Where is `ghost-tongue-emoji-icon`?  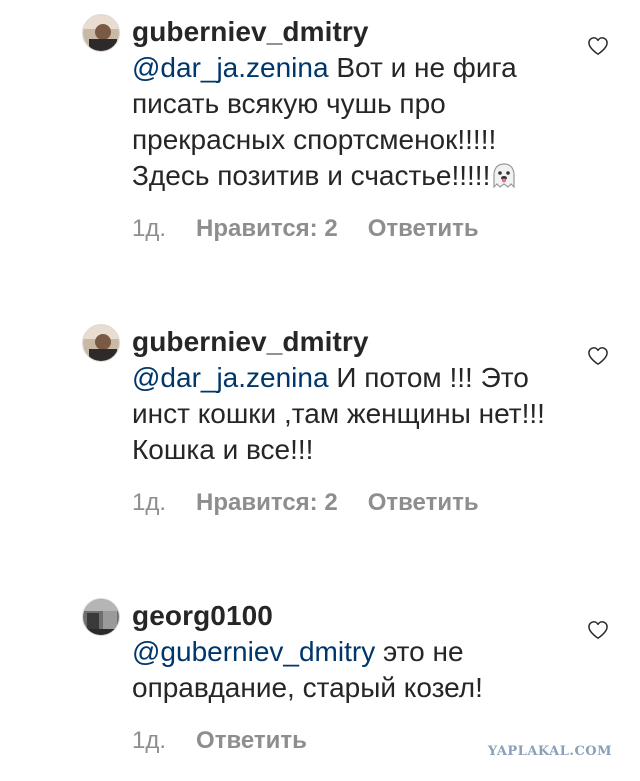 ghost-tongue-emoji-icon is located at coordinates (504, 176).